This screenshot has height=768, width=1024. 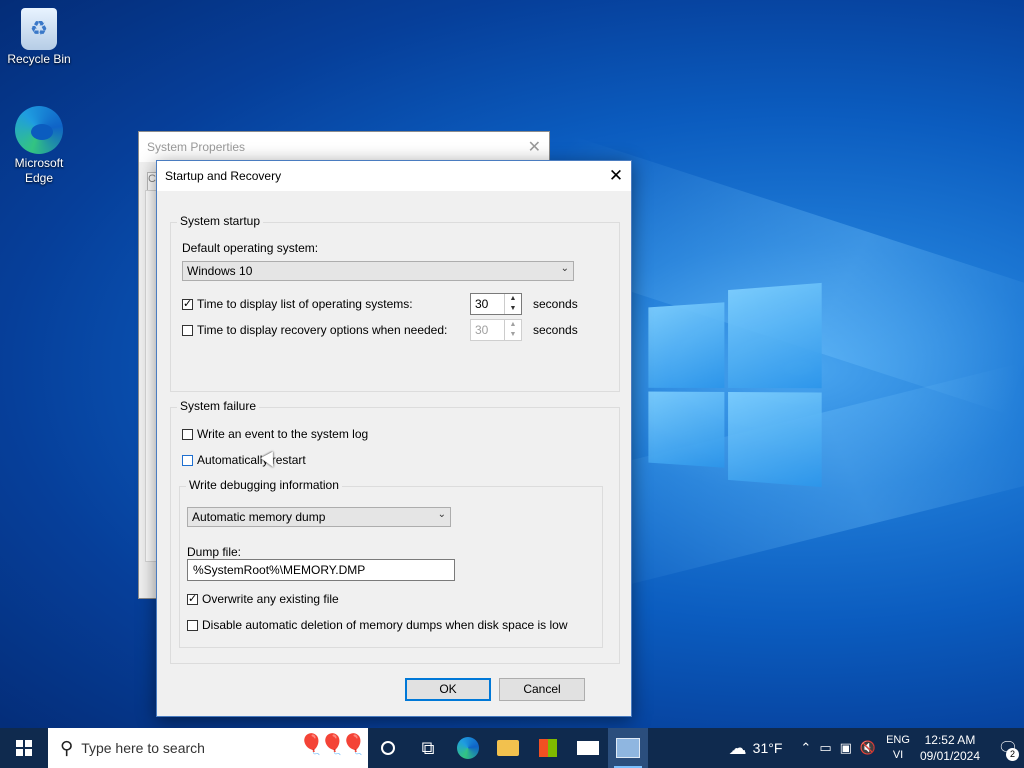 I want to click on chevron-up-icon: ⌃, so click(x=805, y=748).